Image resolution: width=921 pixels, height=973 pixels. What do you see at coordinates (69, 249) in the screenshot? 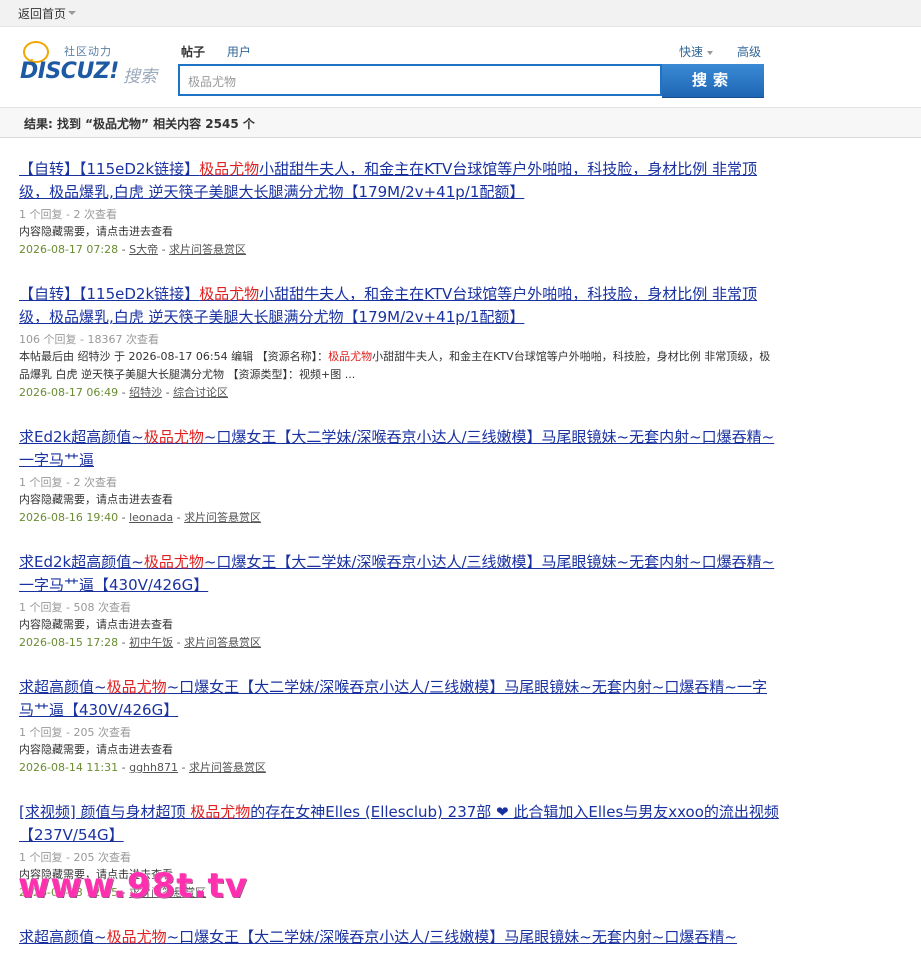
I see `result-date: 2026-08-17 07:28` at bounding box center [69, 249].